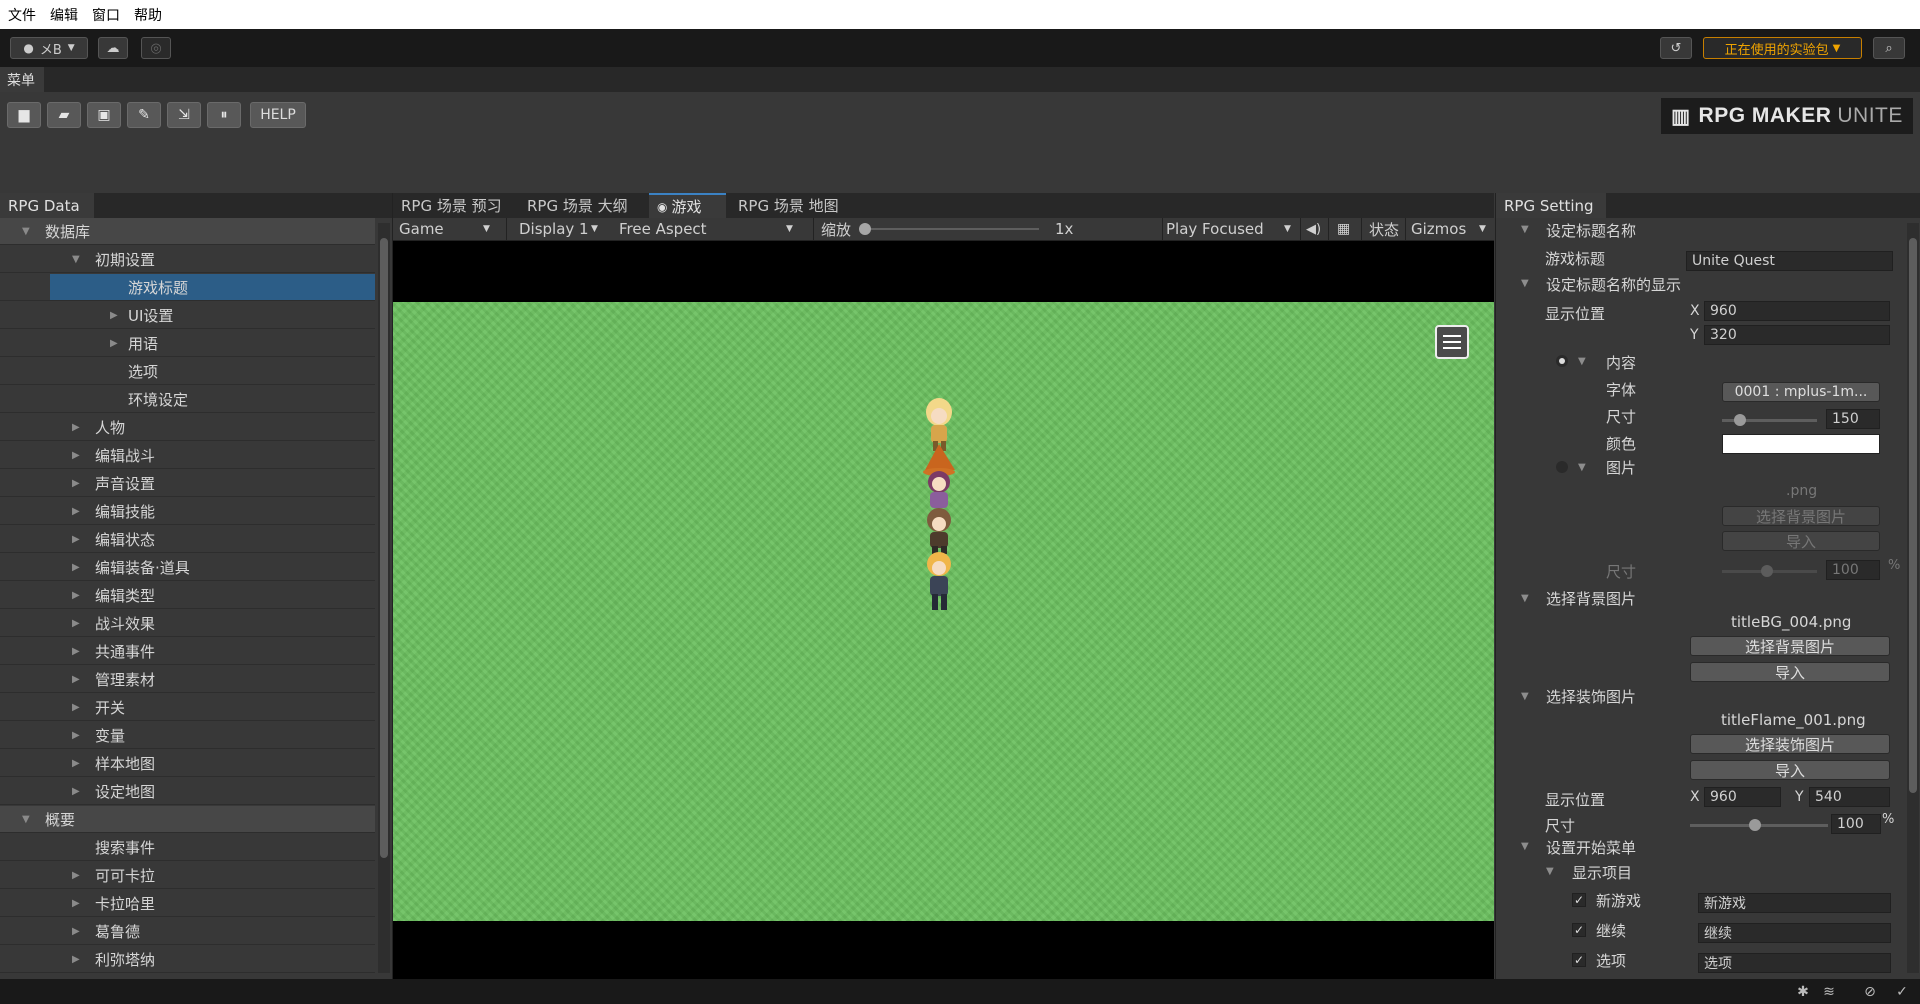 This screenshot has width=1920, height=1004. Describe the element at coordinates (156, 48) in the screenshot. I see `collab-button: ◎` at that location.